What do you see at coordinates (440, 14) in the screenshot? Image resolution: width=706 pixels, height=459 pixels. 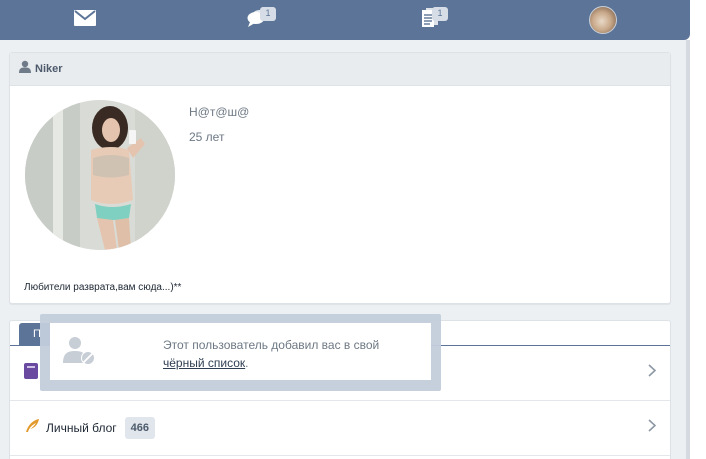 I see `notifications-badge: 1` at bounding box center [440, 14].